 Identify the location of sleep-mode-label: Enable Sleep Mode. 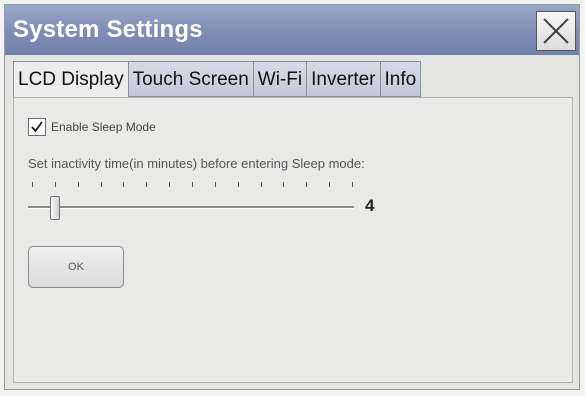
(103, 127).